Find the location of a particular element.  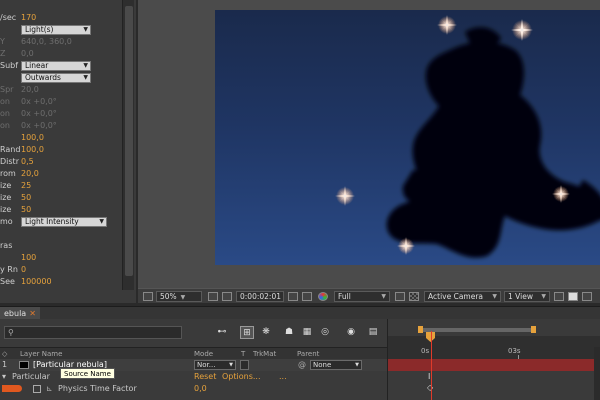

timecode-value: 0:00:02:01 is located at coordinates (260, 296).